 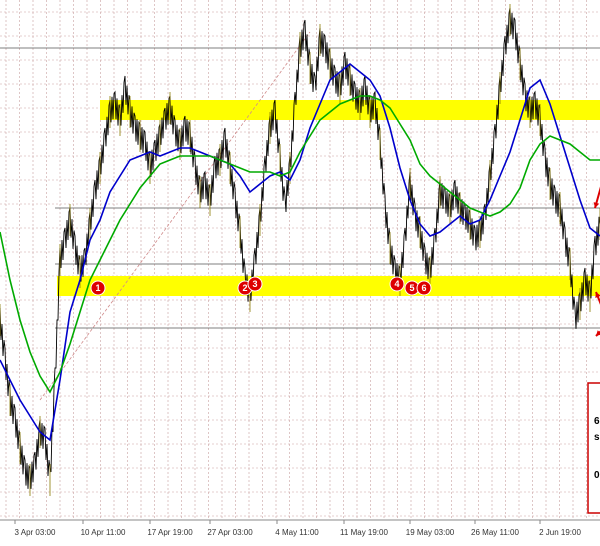 I want to click on x-tick-label: 19 May 03:00, so click(x=430, y=532).